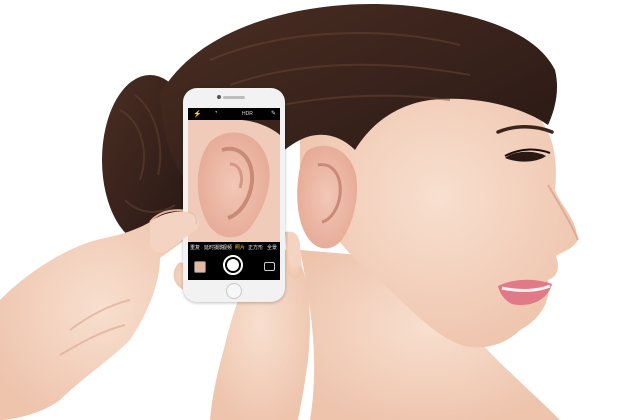  Describe the element at coordinates (273, 113) in the screenshot. I see `filter-icon: ✎` at that location.